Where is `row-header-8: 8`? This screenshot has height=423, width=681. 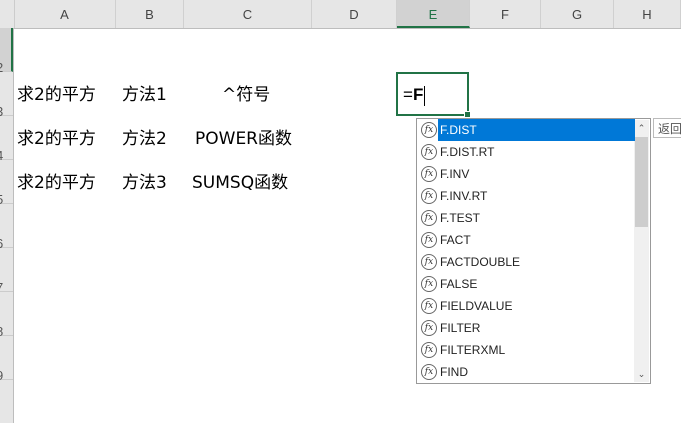 row-header-8: 8 is located at coordinates (6, 315).